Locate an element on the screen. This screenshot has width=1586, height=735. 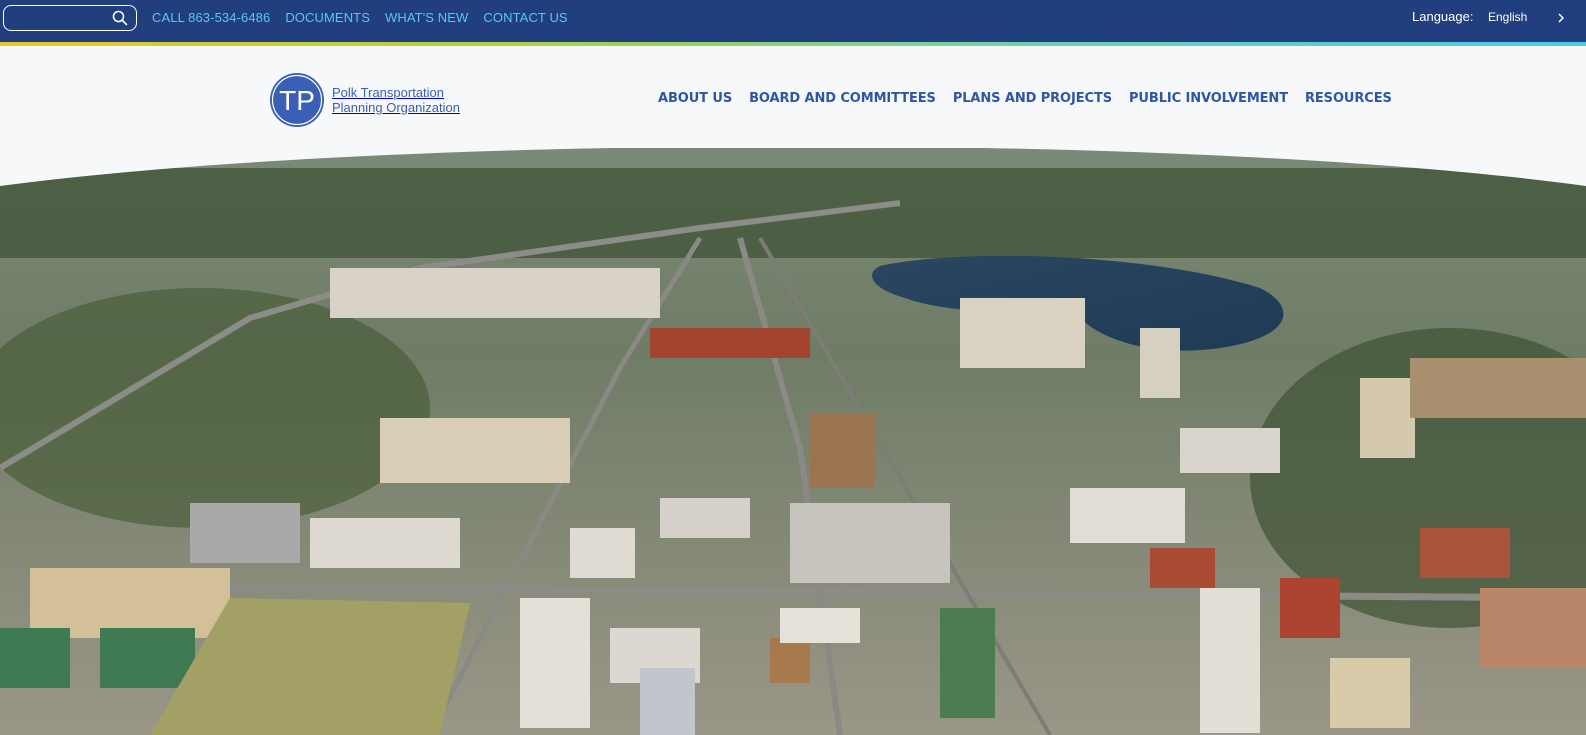
whats-new-link: WHAT'S NEW is located at coordinates (426, 17).